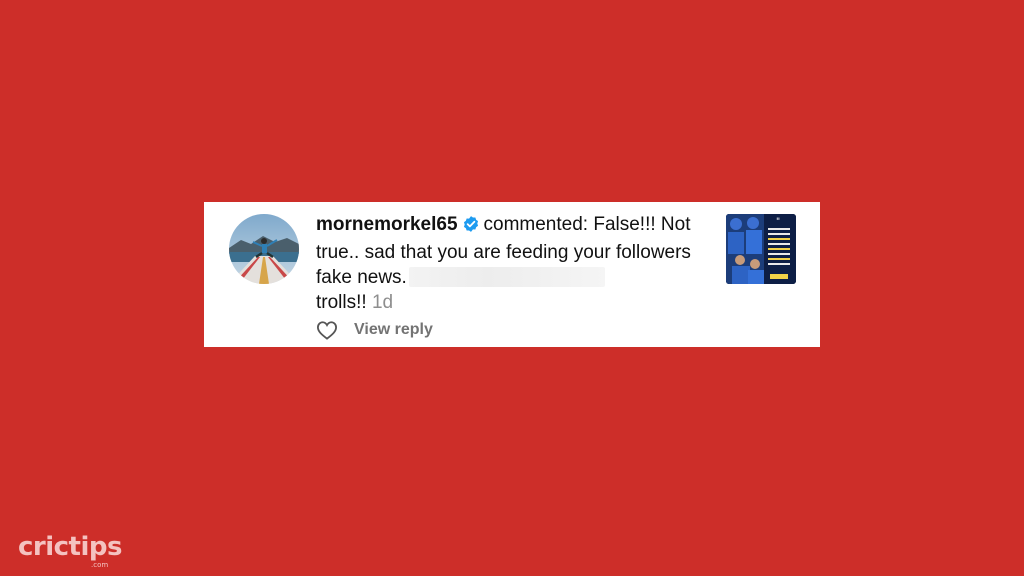  Describe the element at coordinates (100, 565) in the screenshot. I see `crictips-logo-domain: .com` at that location.